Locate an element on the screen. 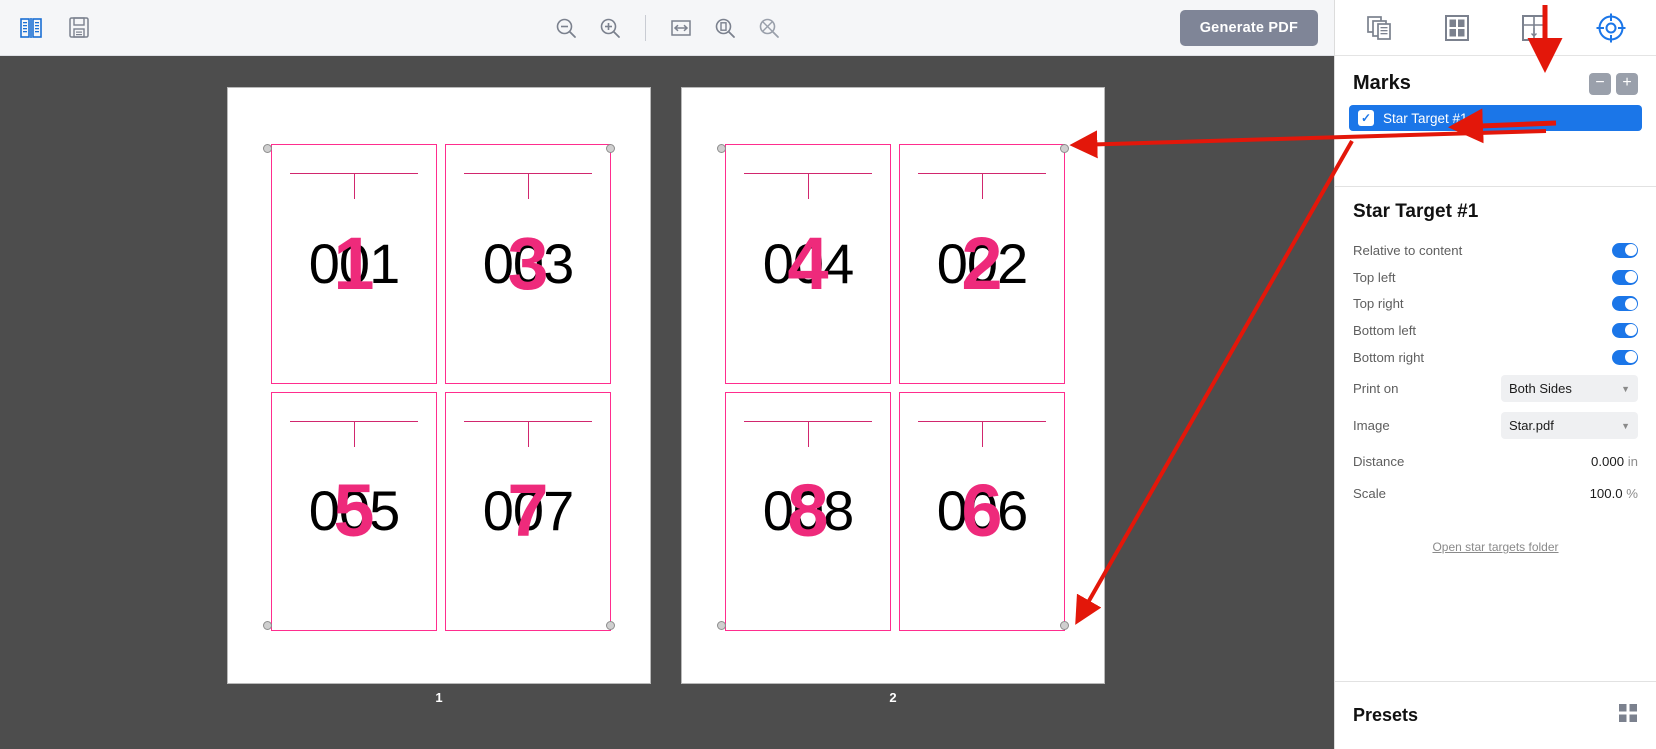 The image size is (1656, 749). toolbar-left-group is located at coordinates (47, 28).